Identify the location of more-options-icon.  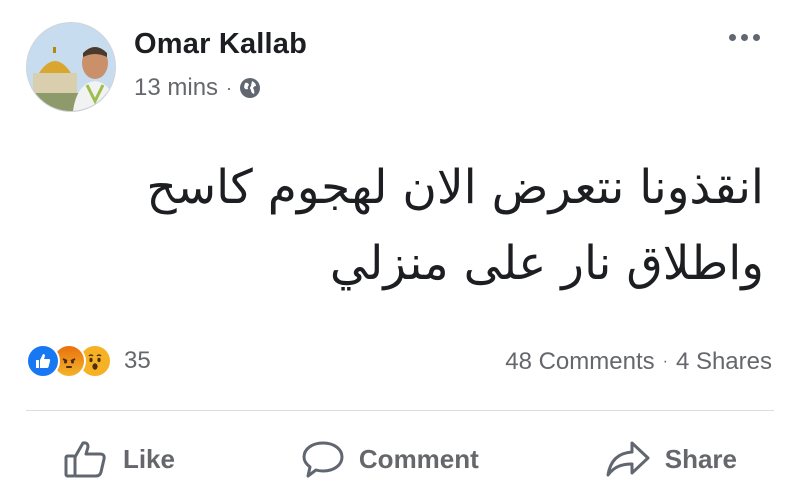
(744, 37).